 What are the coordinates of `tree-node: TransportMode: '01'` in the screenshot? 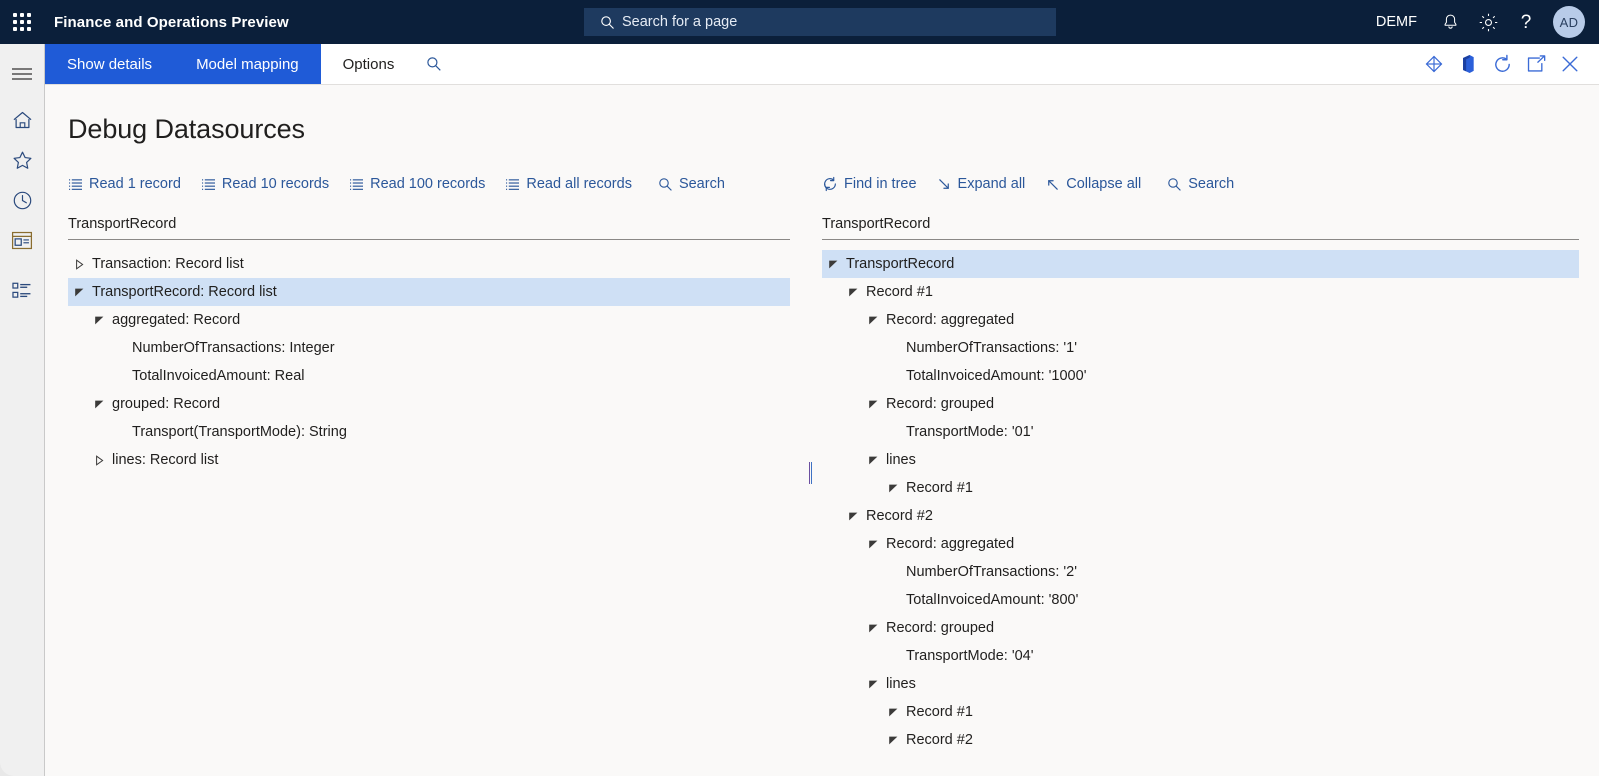 It's located at (1200, 432).